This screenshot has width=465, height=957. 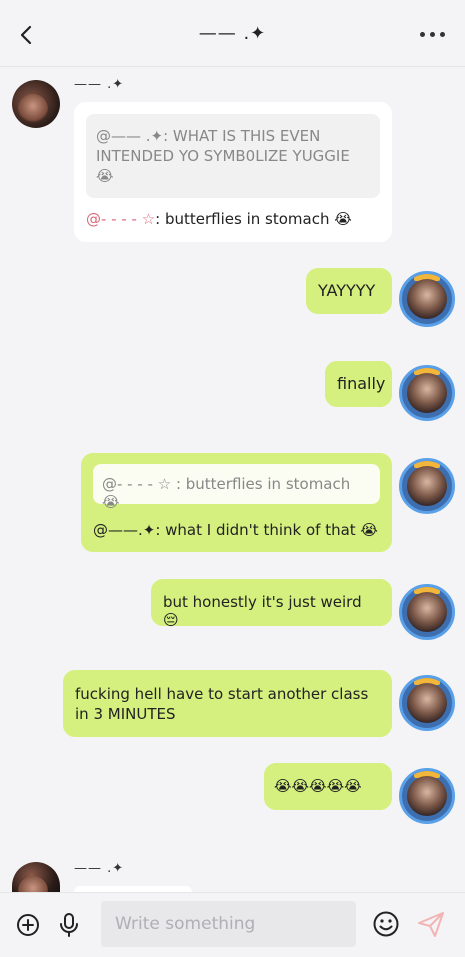 I want to click on message-composer, so click(x=232, y=924).